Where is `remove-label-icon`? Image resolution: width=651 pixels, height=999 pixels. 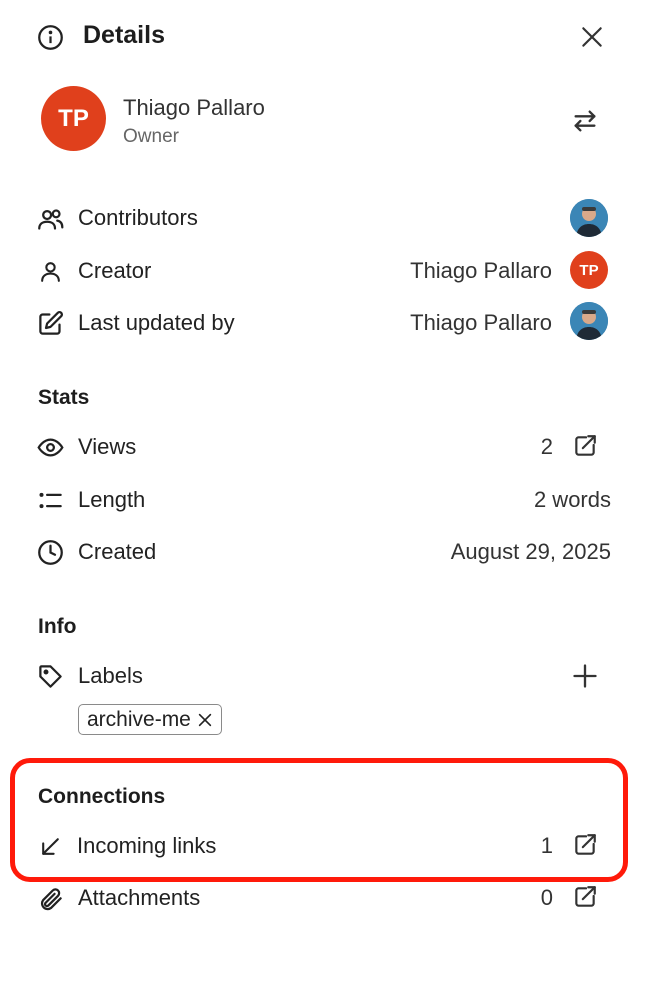
remove-label-icon is located at coordinates (205, 720).